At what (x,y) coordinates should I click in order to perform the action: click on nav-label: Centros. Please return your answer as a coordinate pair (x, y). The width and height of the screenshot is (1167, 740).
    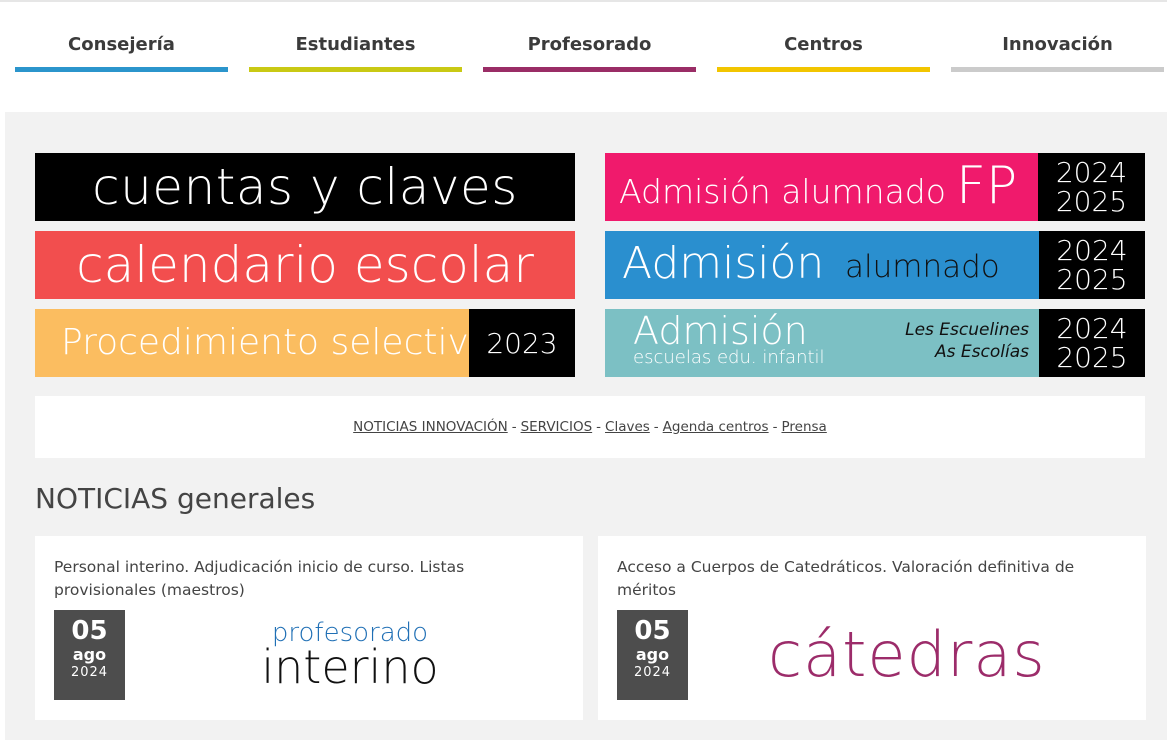
    Looking at the image, I should click on (823, 44).